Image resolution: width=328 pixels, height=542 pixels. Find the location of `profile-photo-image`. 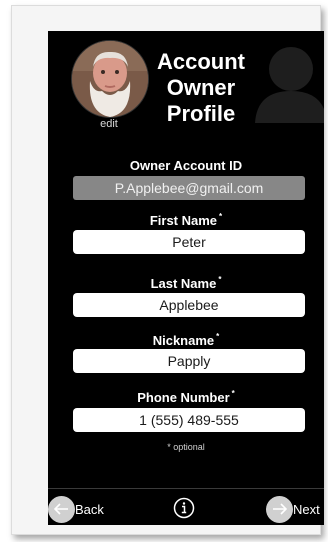

profile-photo-image is located at coordinates (110, 79).